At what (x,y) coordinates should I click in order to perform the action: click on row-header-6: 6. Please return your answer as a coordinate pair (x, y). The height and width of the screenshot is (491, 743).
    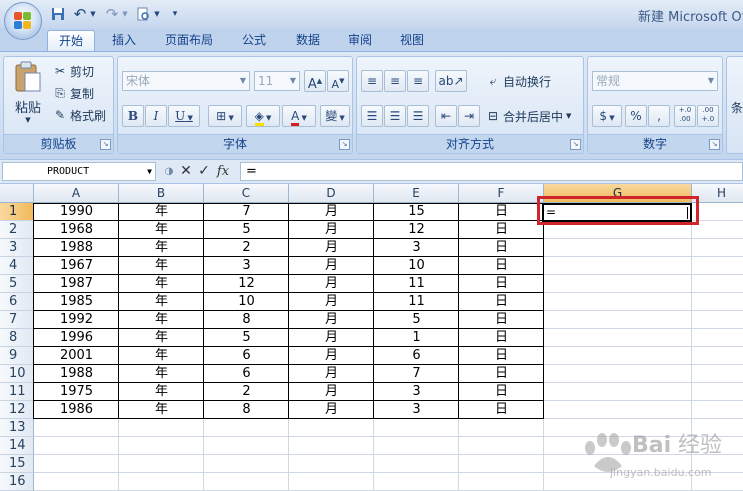
    Looking at the image, I should click on (17, 302).